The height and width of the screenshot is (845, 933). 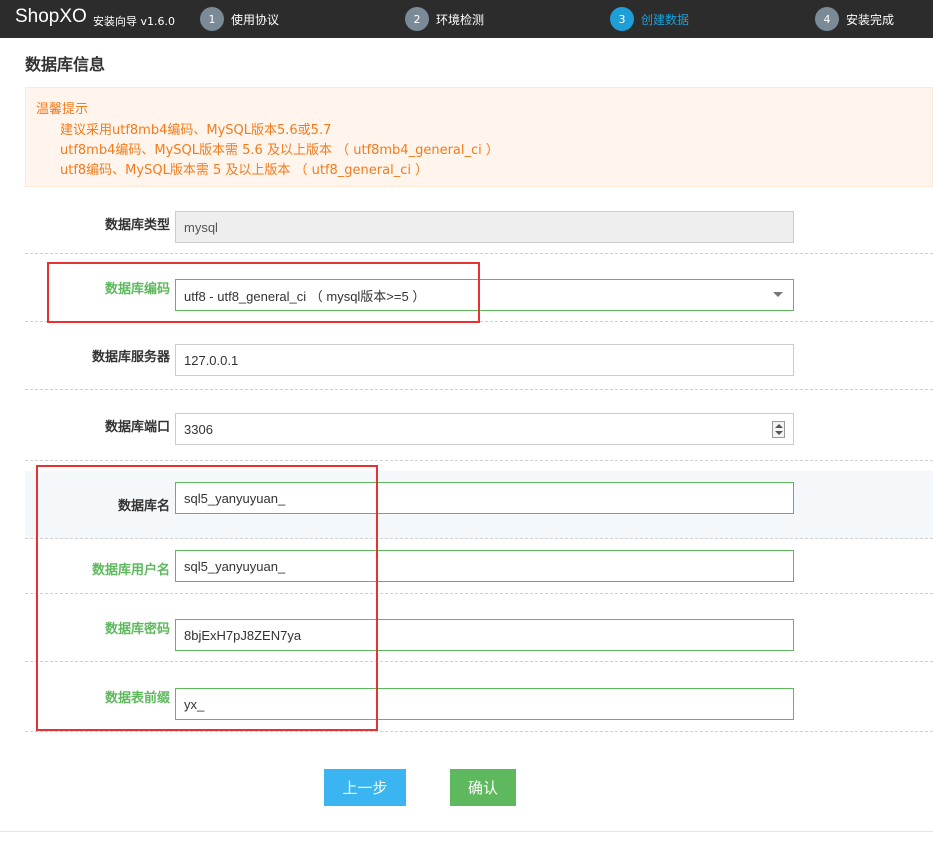 What do you see at coordinates (255, 19) in the screenshot?
I see `step-label: 使用协议` at bounding box center [255, 19].